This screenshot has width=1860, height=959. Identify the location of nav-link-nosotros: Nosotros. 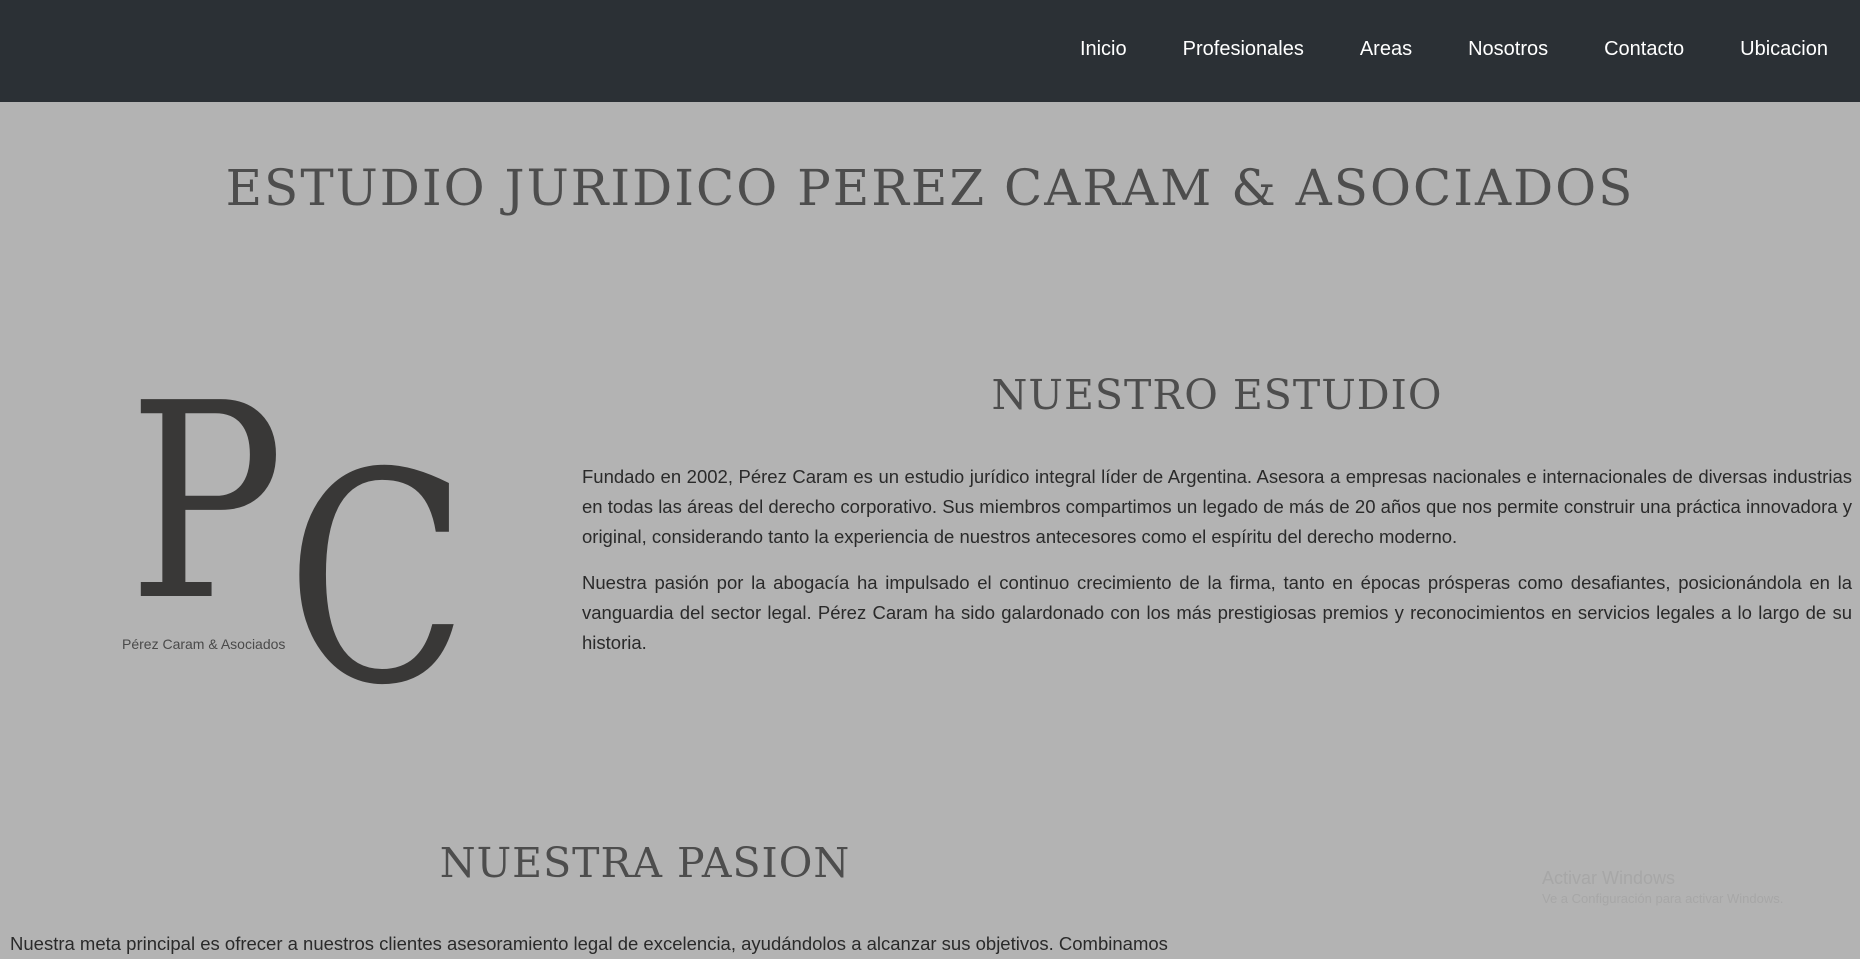
(1508, 49).